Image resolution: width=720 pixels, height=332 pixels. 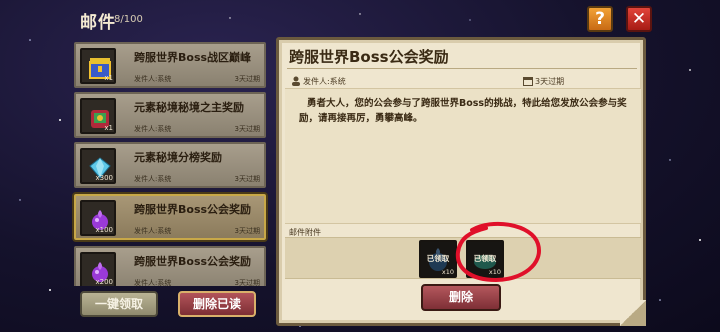 What do you see at coordinates (170, 65) in the screenshot?
I see `mail-item: x1 跨服世界Boss战区巅峰 发件人:系统 3天过期` at bounding box center [170, 65].